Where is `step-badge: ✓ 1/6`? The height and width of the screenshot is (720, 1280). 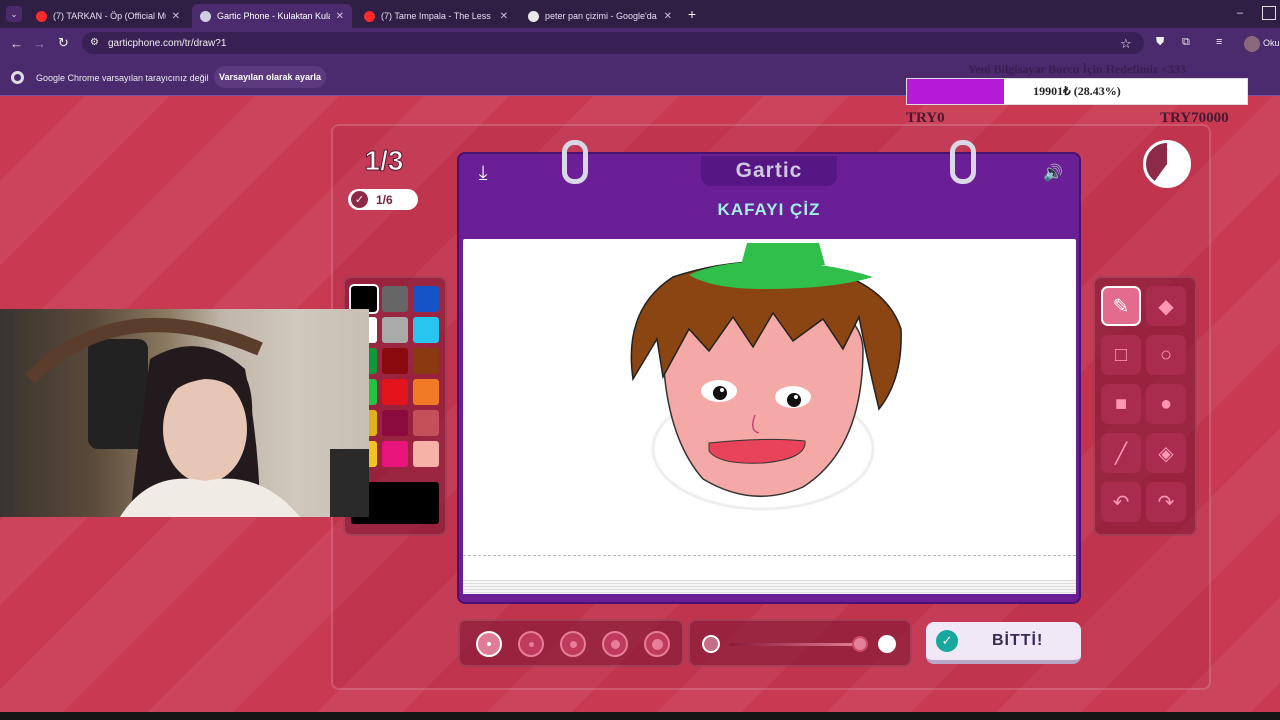 step-badge: ✓ 1/6 is located at coordinates (383, 199).